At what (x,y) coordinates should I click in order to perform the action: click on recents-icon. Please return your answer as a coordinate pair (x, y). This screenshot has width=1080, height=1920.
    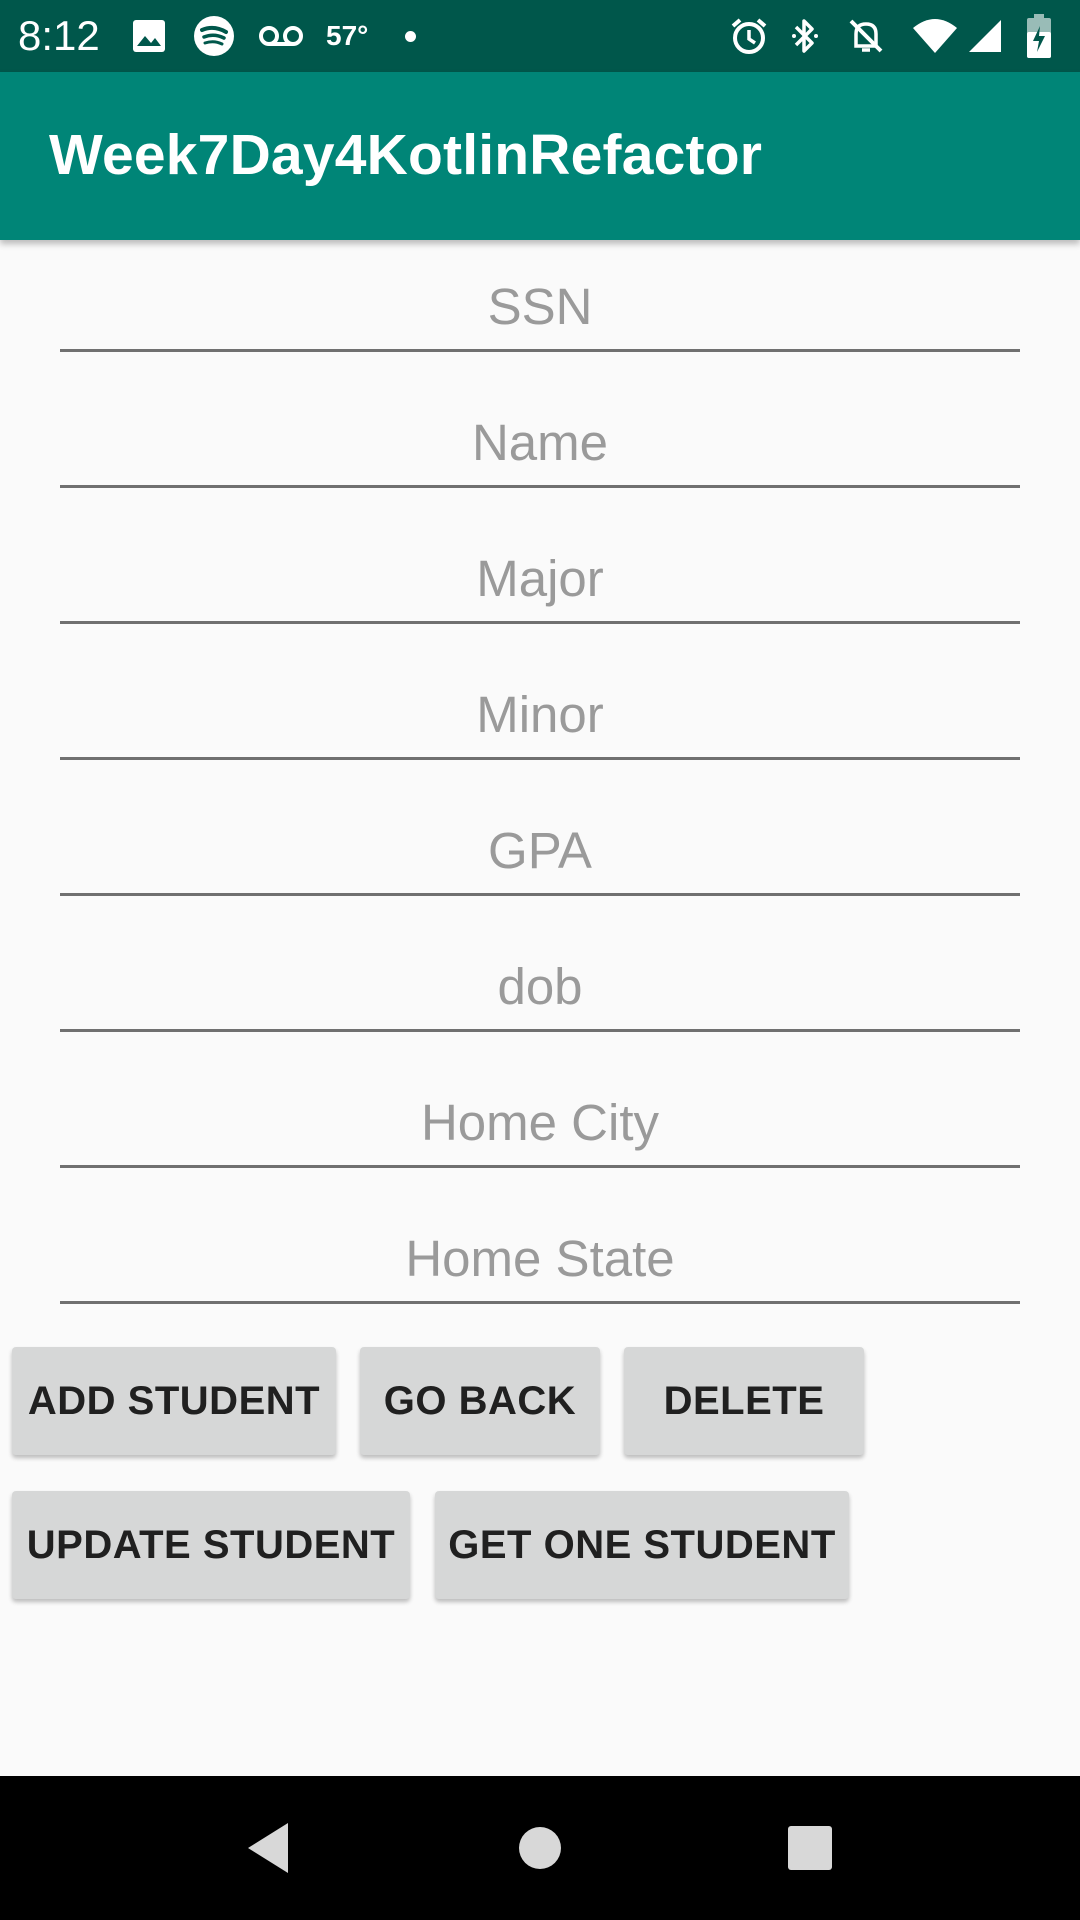
    Looking at the image, I should click on (810, 1848).